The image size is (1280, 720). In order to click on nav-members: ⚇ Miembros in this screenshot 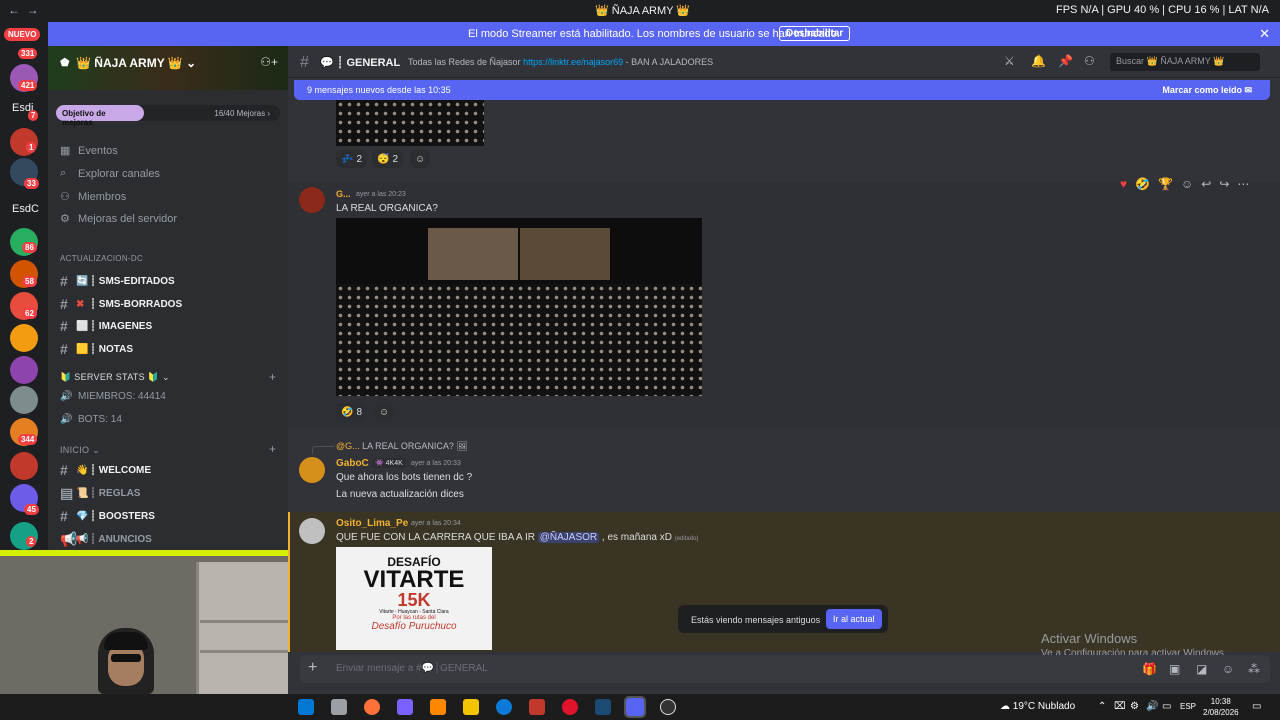, I will do `click(93, 197)`.